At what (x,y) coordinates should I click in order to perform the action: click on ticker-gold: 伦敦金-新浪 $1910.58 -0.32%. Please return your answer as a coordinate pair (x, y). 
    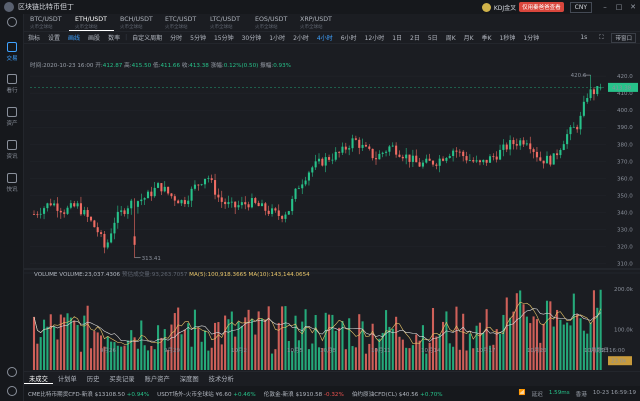
    Looking at the image, I should click on (304, 394).